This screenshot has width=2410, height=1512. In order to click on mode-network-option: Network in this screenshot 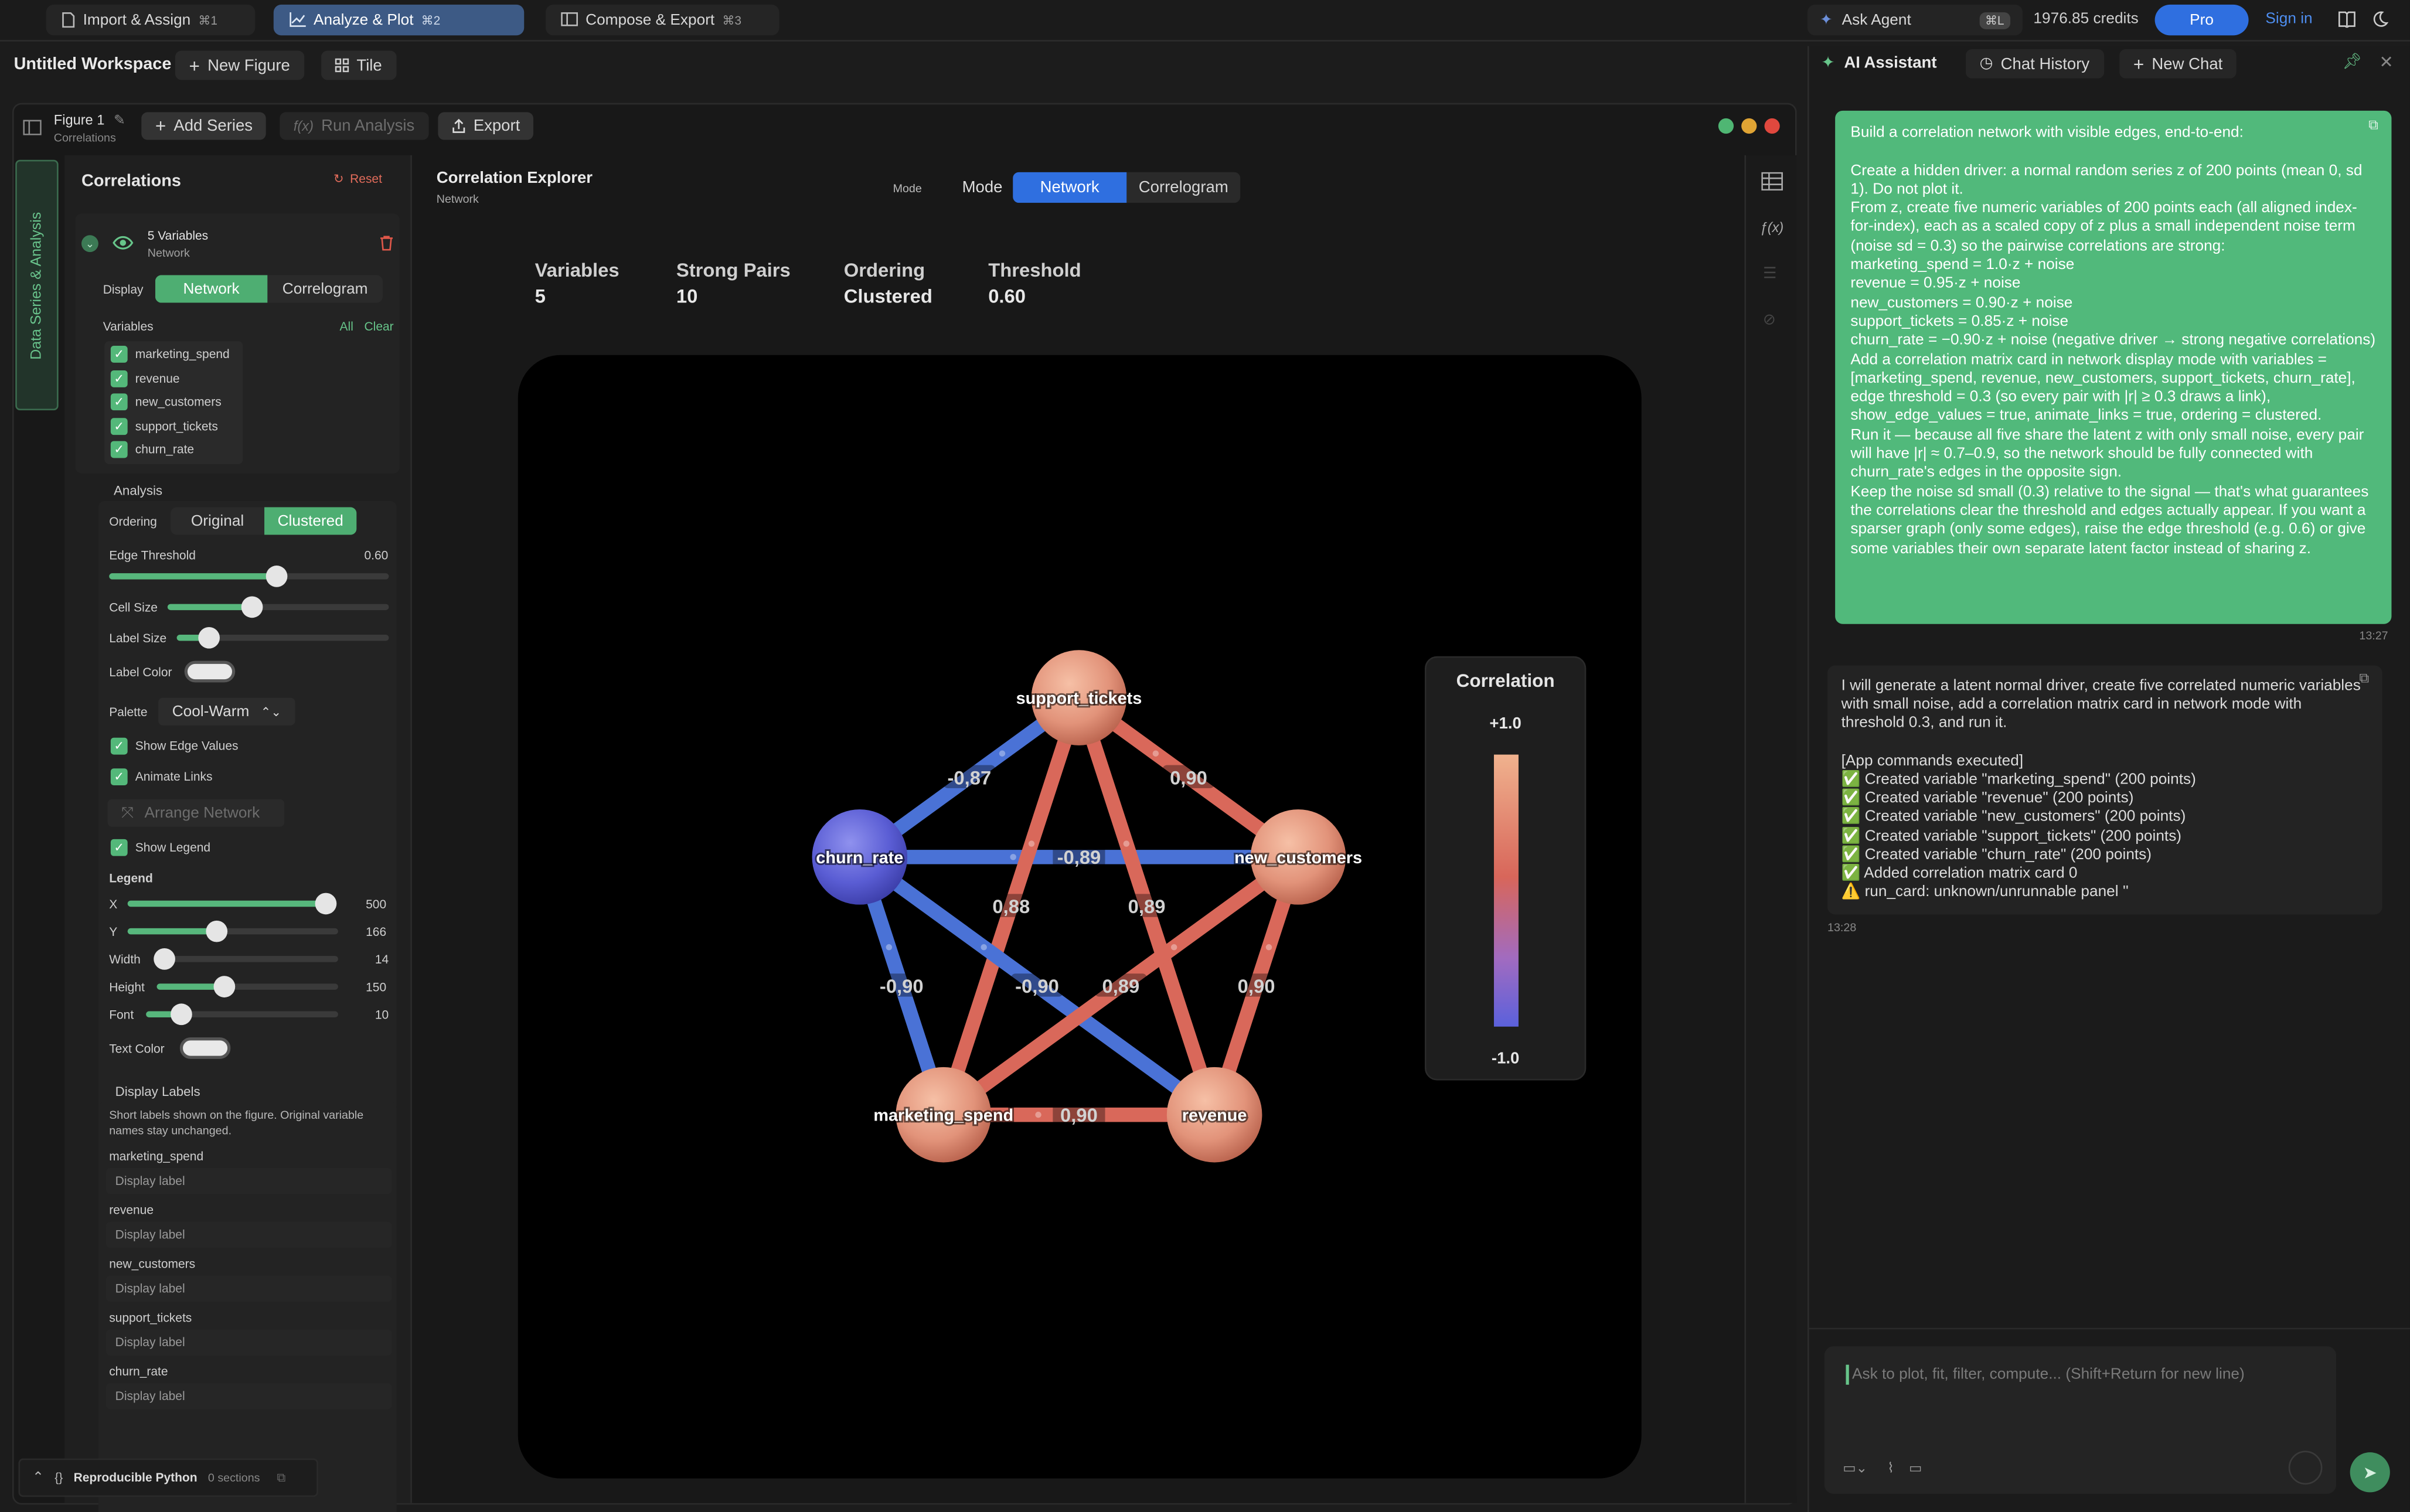, I will do `click(1070, 187)`.